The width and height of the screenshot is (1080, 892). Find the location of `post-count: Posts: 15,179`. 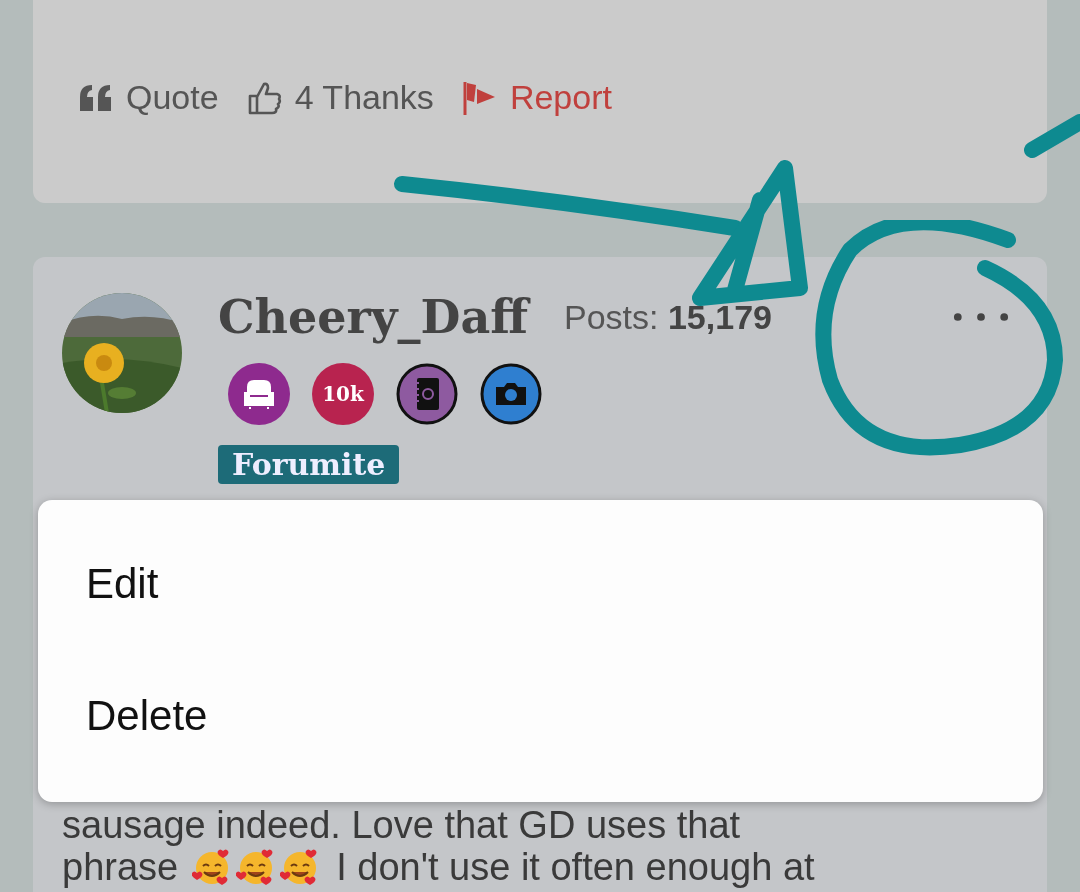

post-count: Posts: 15,179 is located at coordinates (668, 317).